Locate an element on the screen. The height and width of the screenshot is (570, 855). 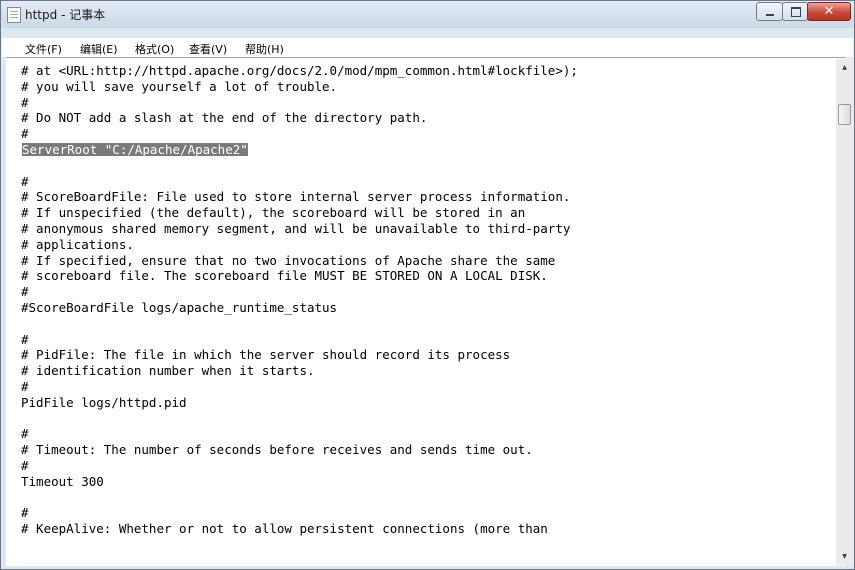
window-title: httpd - 记事本 is located at coordinates (65, 15).